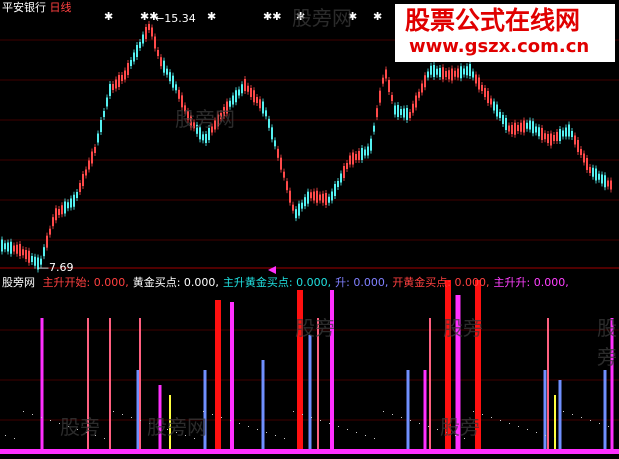  I want to click on signal-star-icon: ✱✱, so click(272, 16).